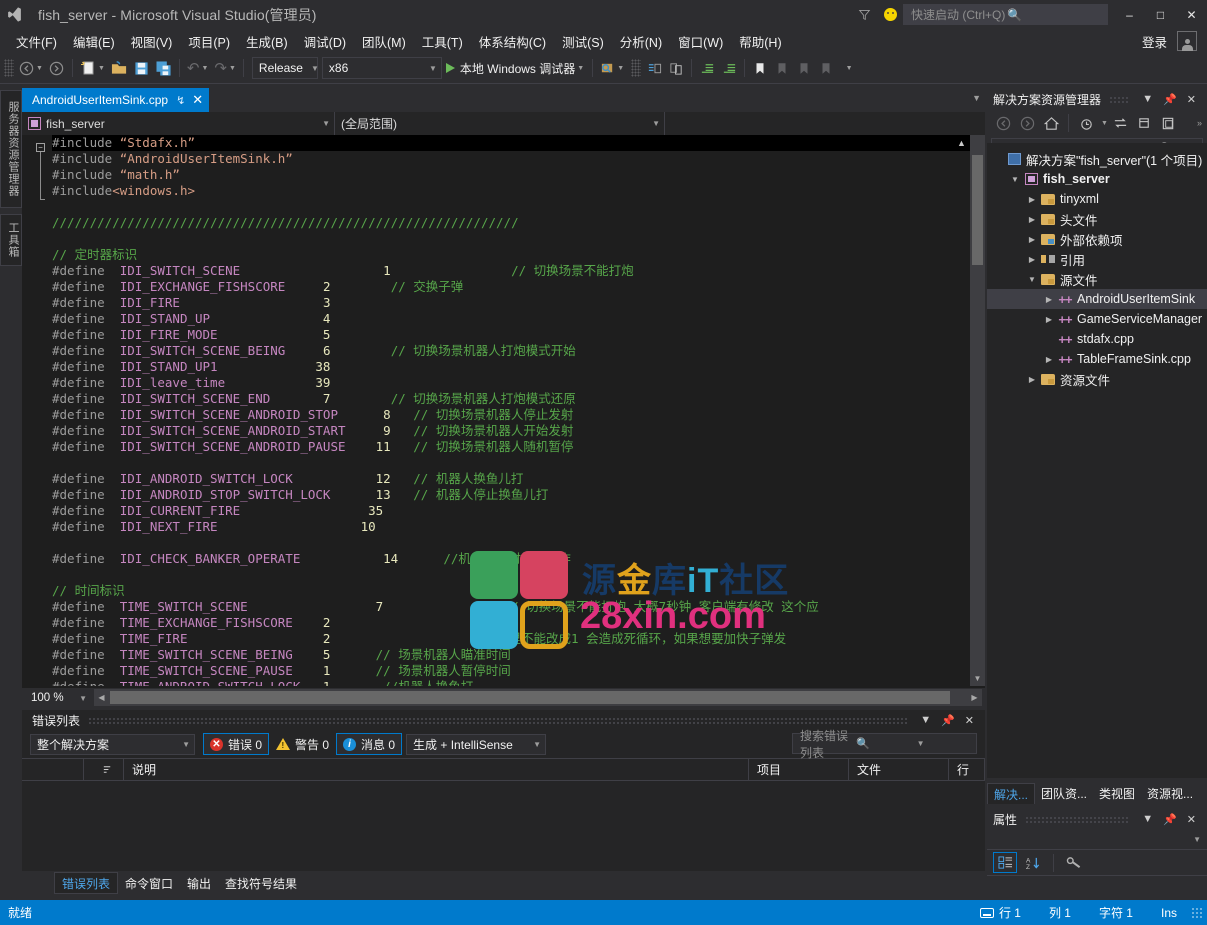 This screenshot has width=1207, height=925. Describe the element at coordinates (1097, 299) in the screenshot. I see `tree-item-androiduseritemsink: ▶ ++ AndroidUserItemSink` at that location.